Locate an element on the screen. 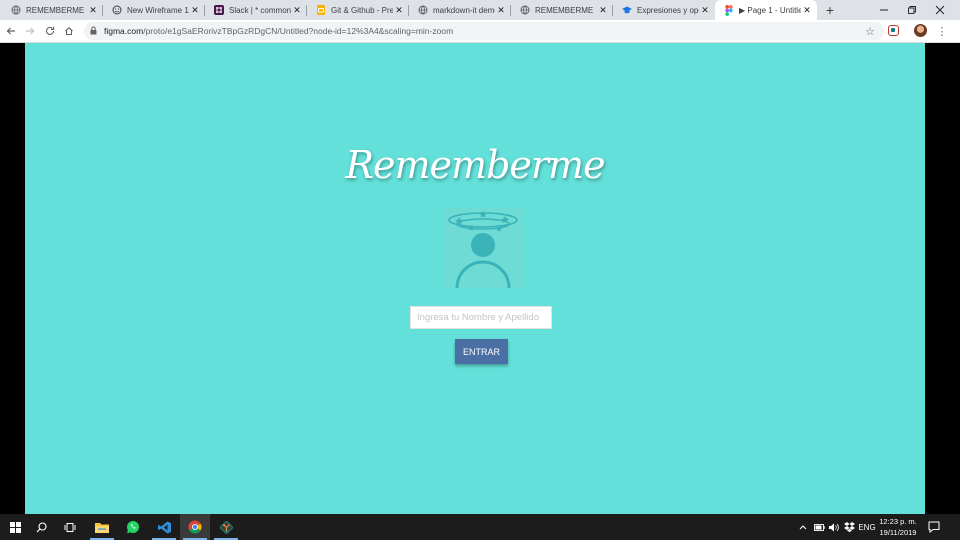 The width and height of the screenshot is (960, 540). reload-icon is located at coordinates (50, 30).